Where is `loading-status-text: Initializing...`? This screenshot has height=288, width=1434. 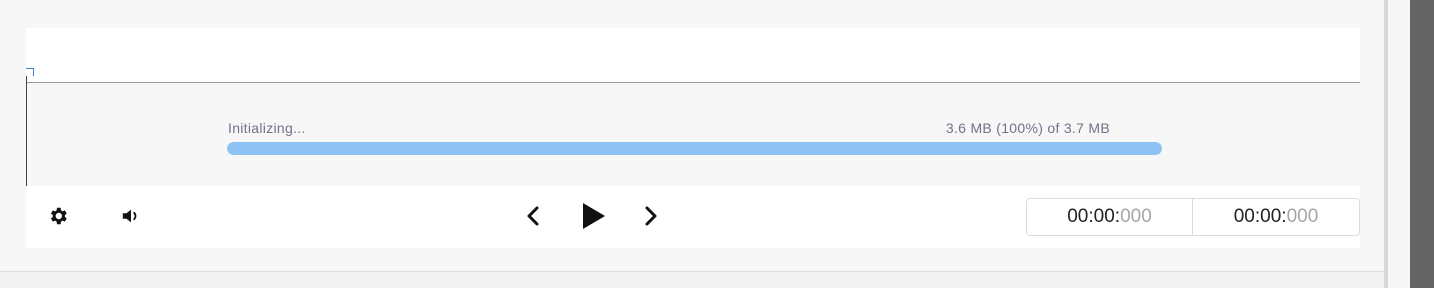
loading-status-text: Initializing... is located at coordinates (267, 128).